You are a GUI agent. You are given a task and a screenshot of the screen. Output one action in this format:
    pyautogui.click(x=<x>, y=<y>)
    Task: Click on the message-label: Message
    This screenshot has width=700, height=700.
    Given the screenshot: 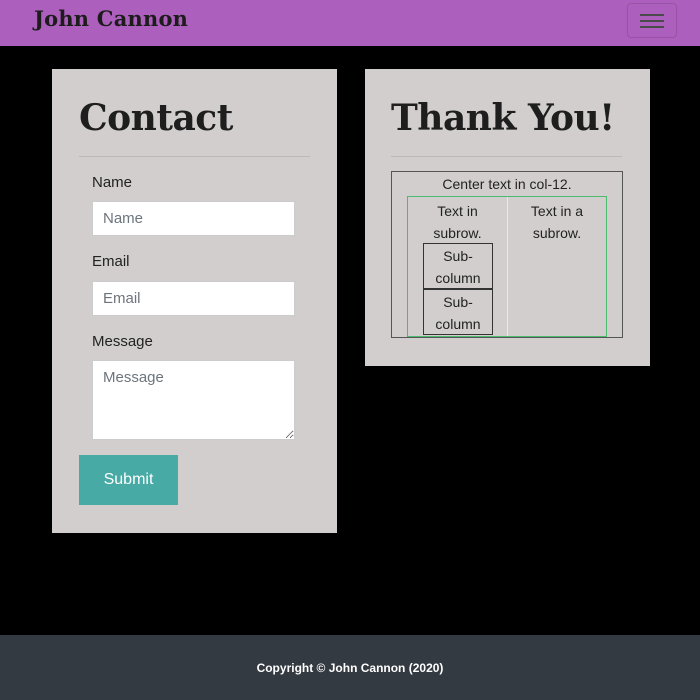 What is the action you would take?
    pyautogui.click(x=122, y=341)
    